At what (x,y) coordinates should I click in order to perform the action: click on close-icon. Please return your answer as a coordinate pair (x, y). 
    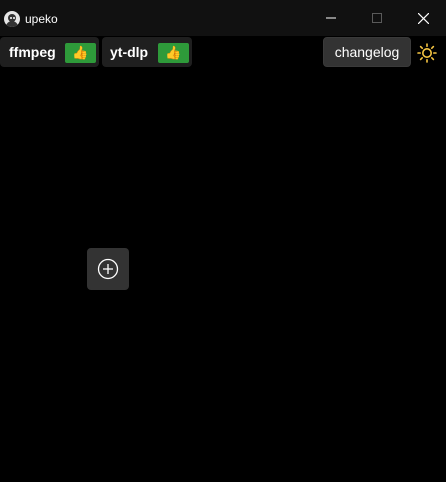
    Looking at the image, I should click on (423, 18).